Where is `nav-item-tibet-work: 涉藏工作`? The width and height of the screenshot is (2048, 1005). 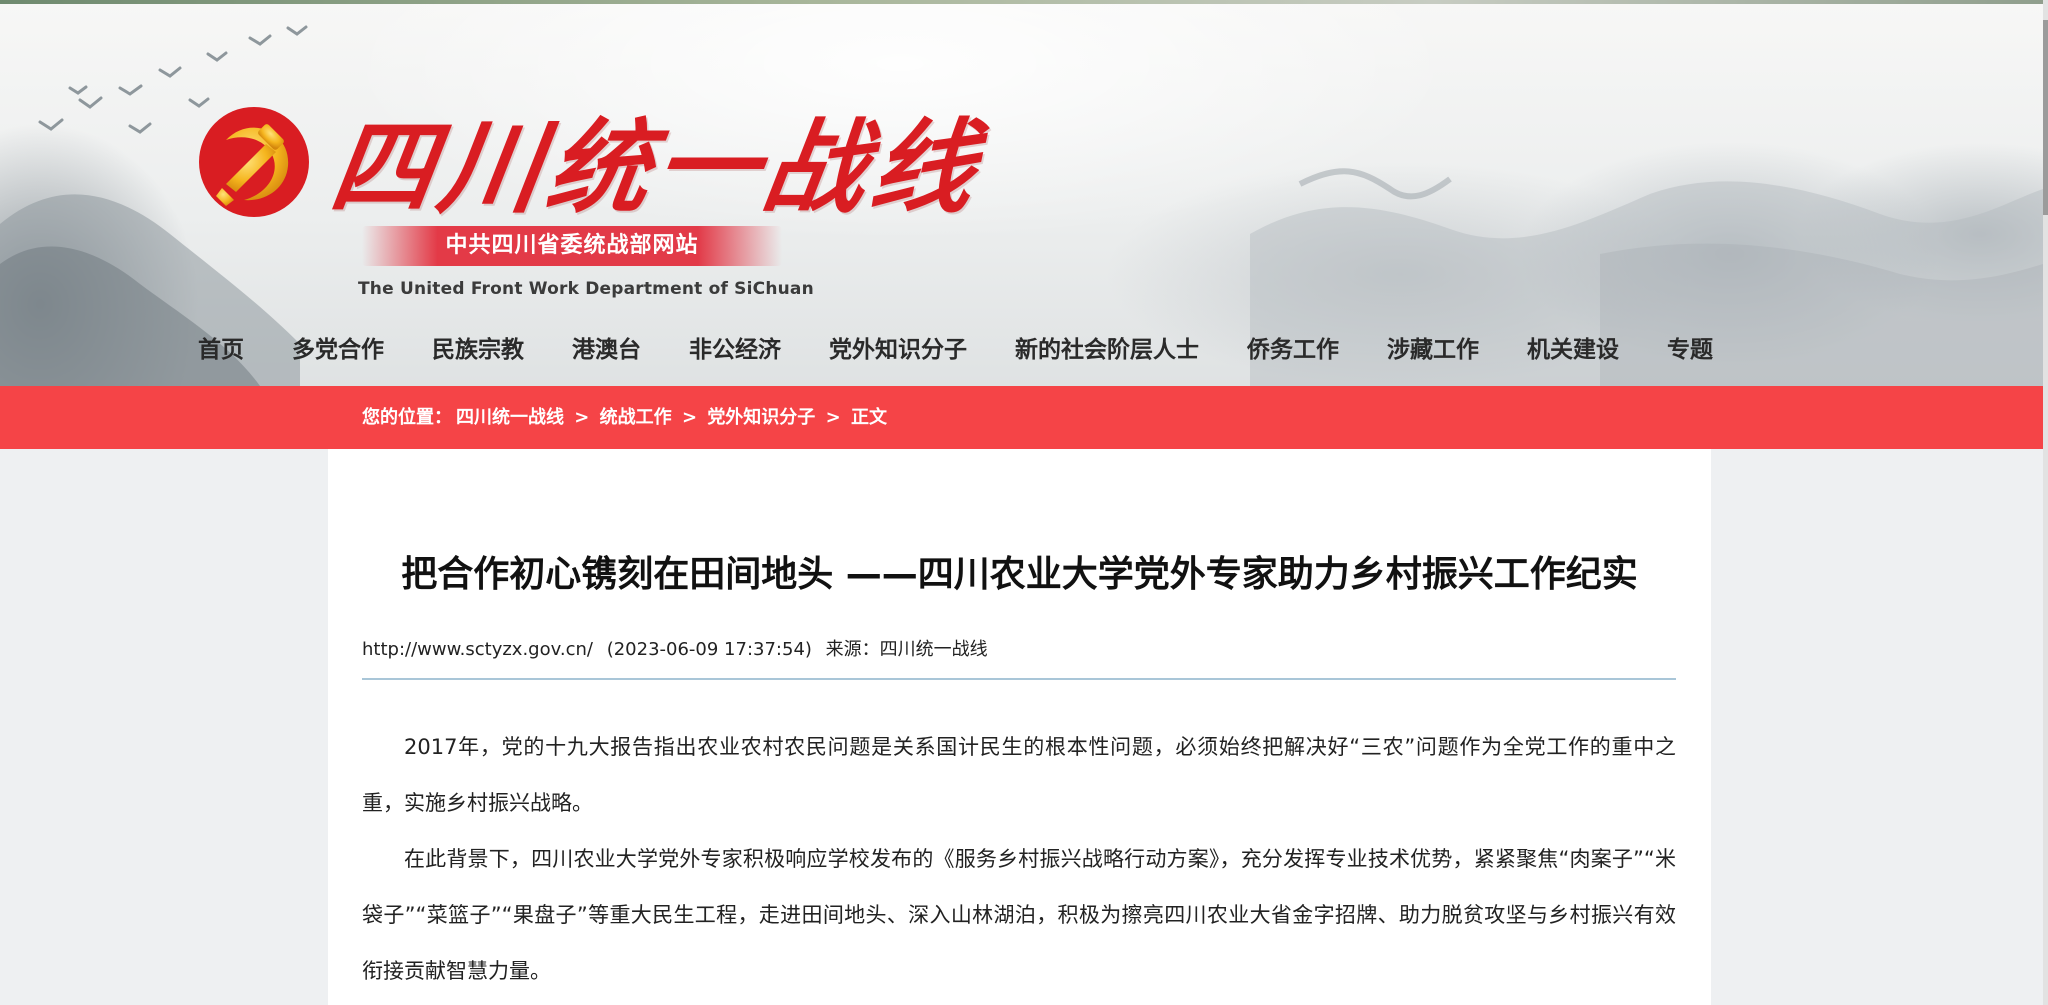 nav-item-tibet-work: 涉藏工作 is located at coordinates (1433, 350).